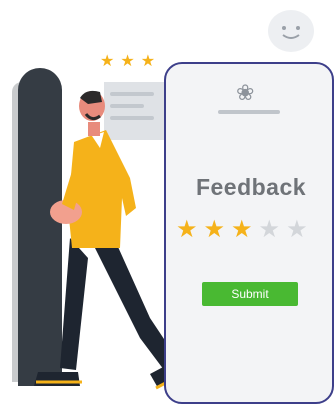  What do you see at coordinates (245, 92) in the screenshot?
I see `logo-icon: ❀` at bounding box center [245, 92].